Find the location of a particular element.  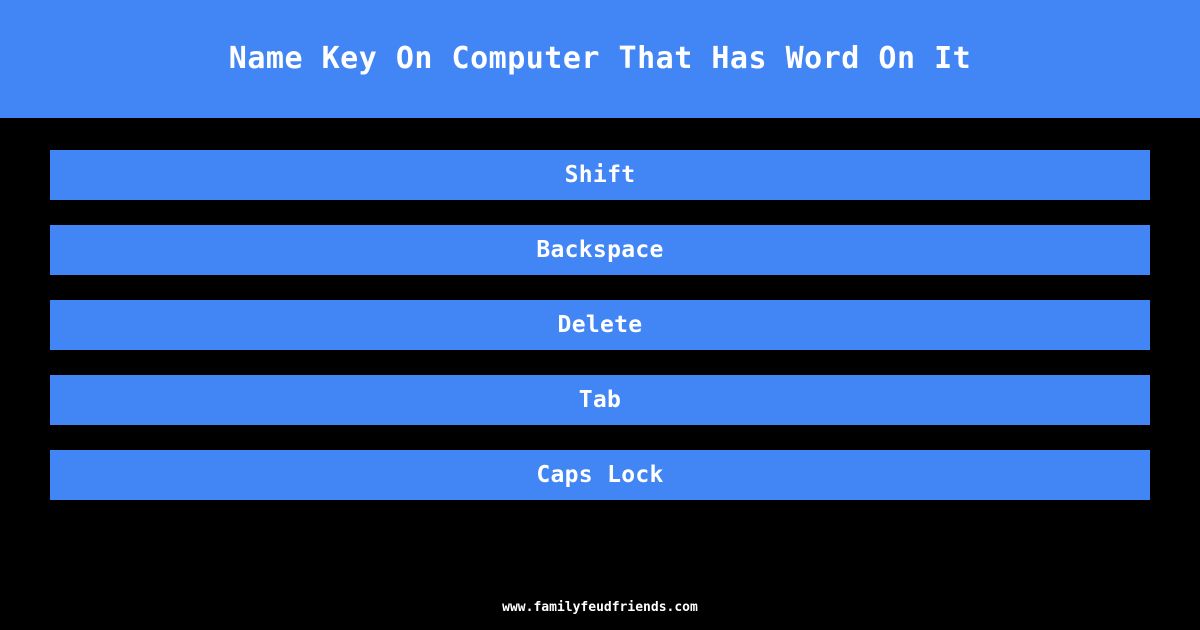

answer-row: Delete is located at coordinates (600, 325).